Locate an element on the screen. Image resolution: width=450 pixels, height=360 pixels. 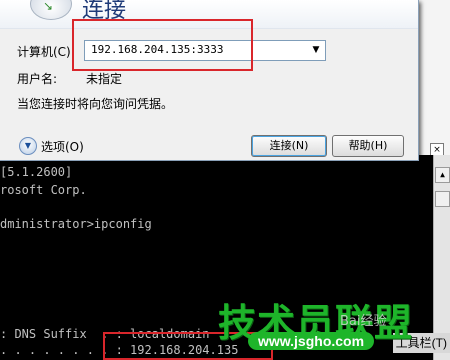
credentials-notice: 当您连接时将向您询问凭据。 is located at coordinates (95, 104).